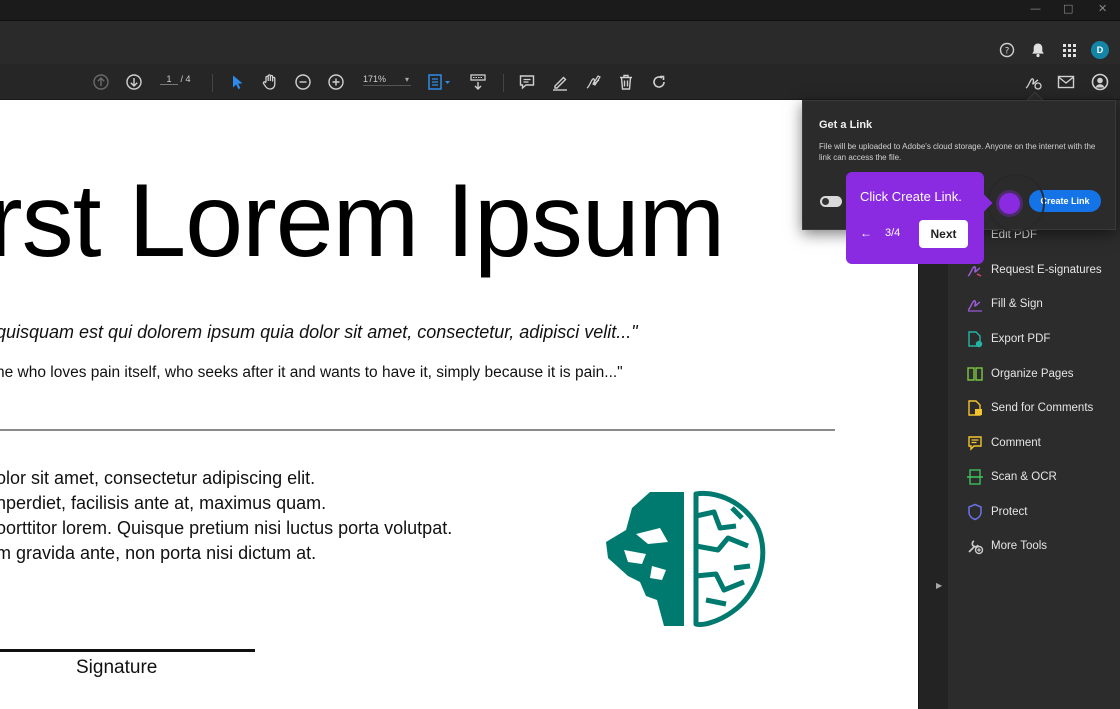 This screenshot has width=1120, height=709. Describe the element at coordinates (169, 79) in the screenshot. I see `current-page-input: 1` at that location.